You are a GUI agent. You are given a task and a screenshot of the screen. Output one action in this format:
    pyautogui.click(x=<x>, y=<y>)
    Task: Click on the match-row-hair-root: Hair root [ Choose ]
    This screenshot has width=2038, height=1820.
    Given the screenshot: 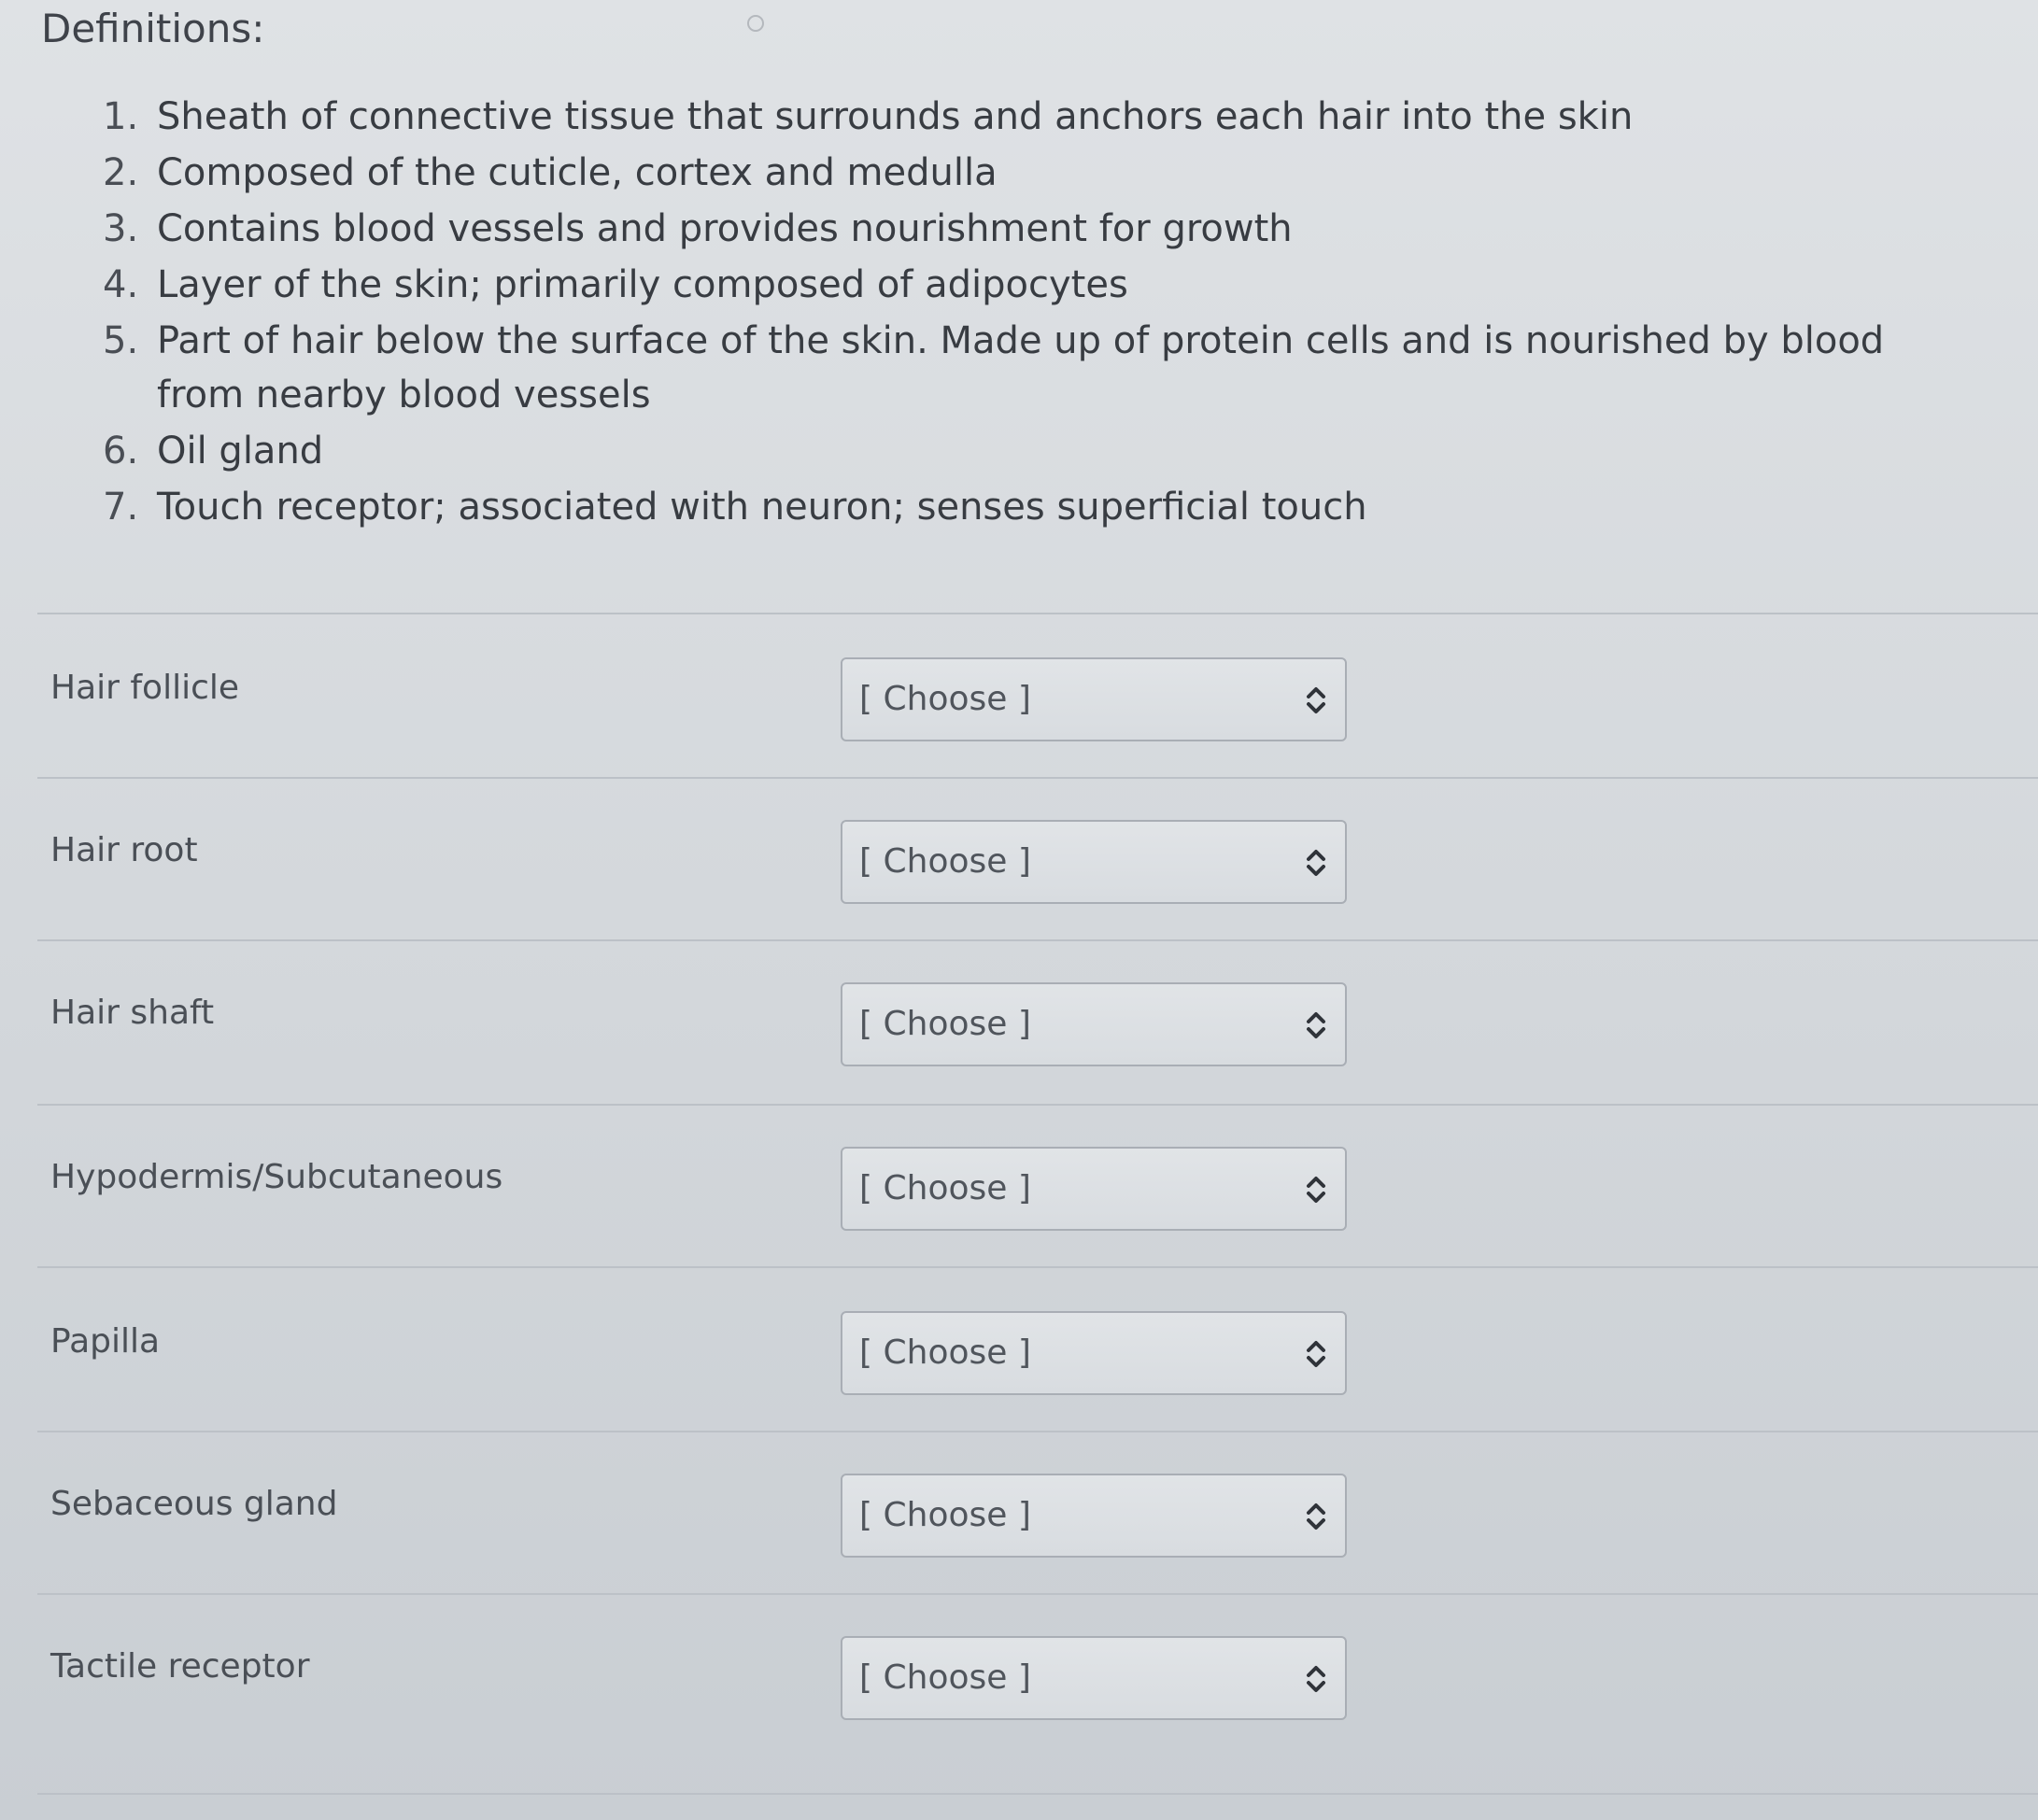 What is the action you would take?
    pyautogui.click(x=1019, y=901)
    